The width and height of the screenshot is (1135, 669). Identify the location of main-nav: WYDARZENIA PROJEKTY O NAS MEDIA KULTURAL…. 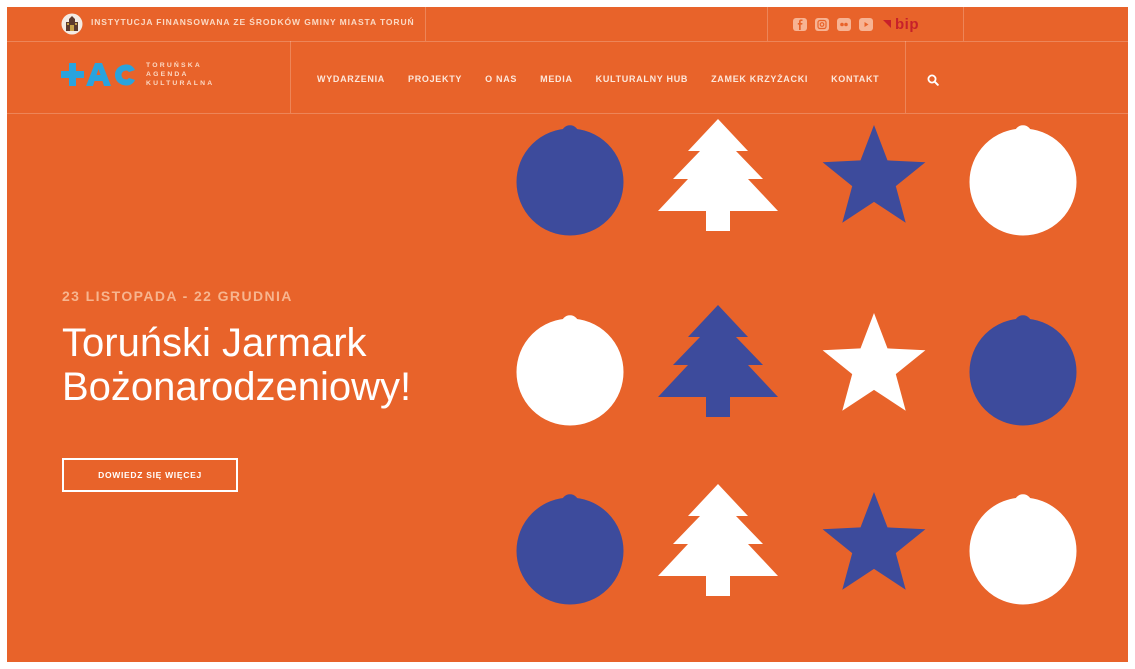
(598, 79).